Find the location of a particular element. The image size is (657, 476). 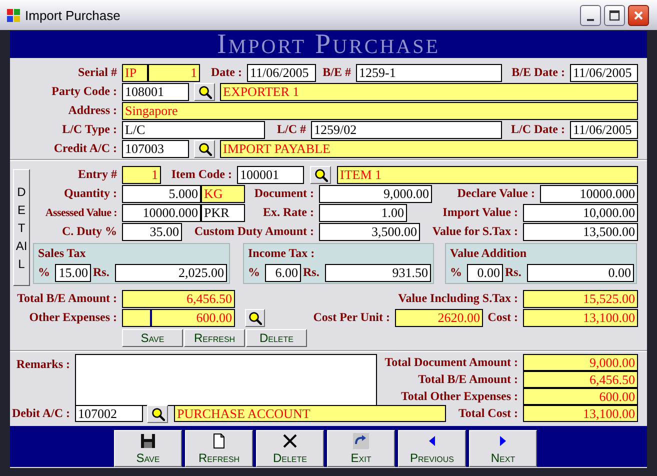

display-field: KG is located at coordinates (223, 193).